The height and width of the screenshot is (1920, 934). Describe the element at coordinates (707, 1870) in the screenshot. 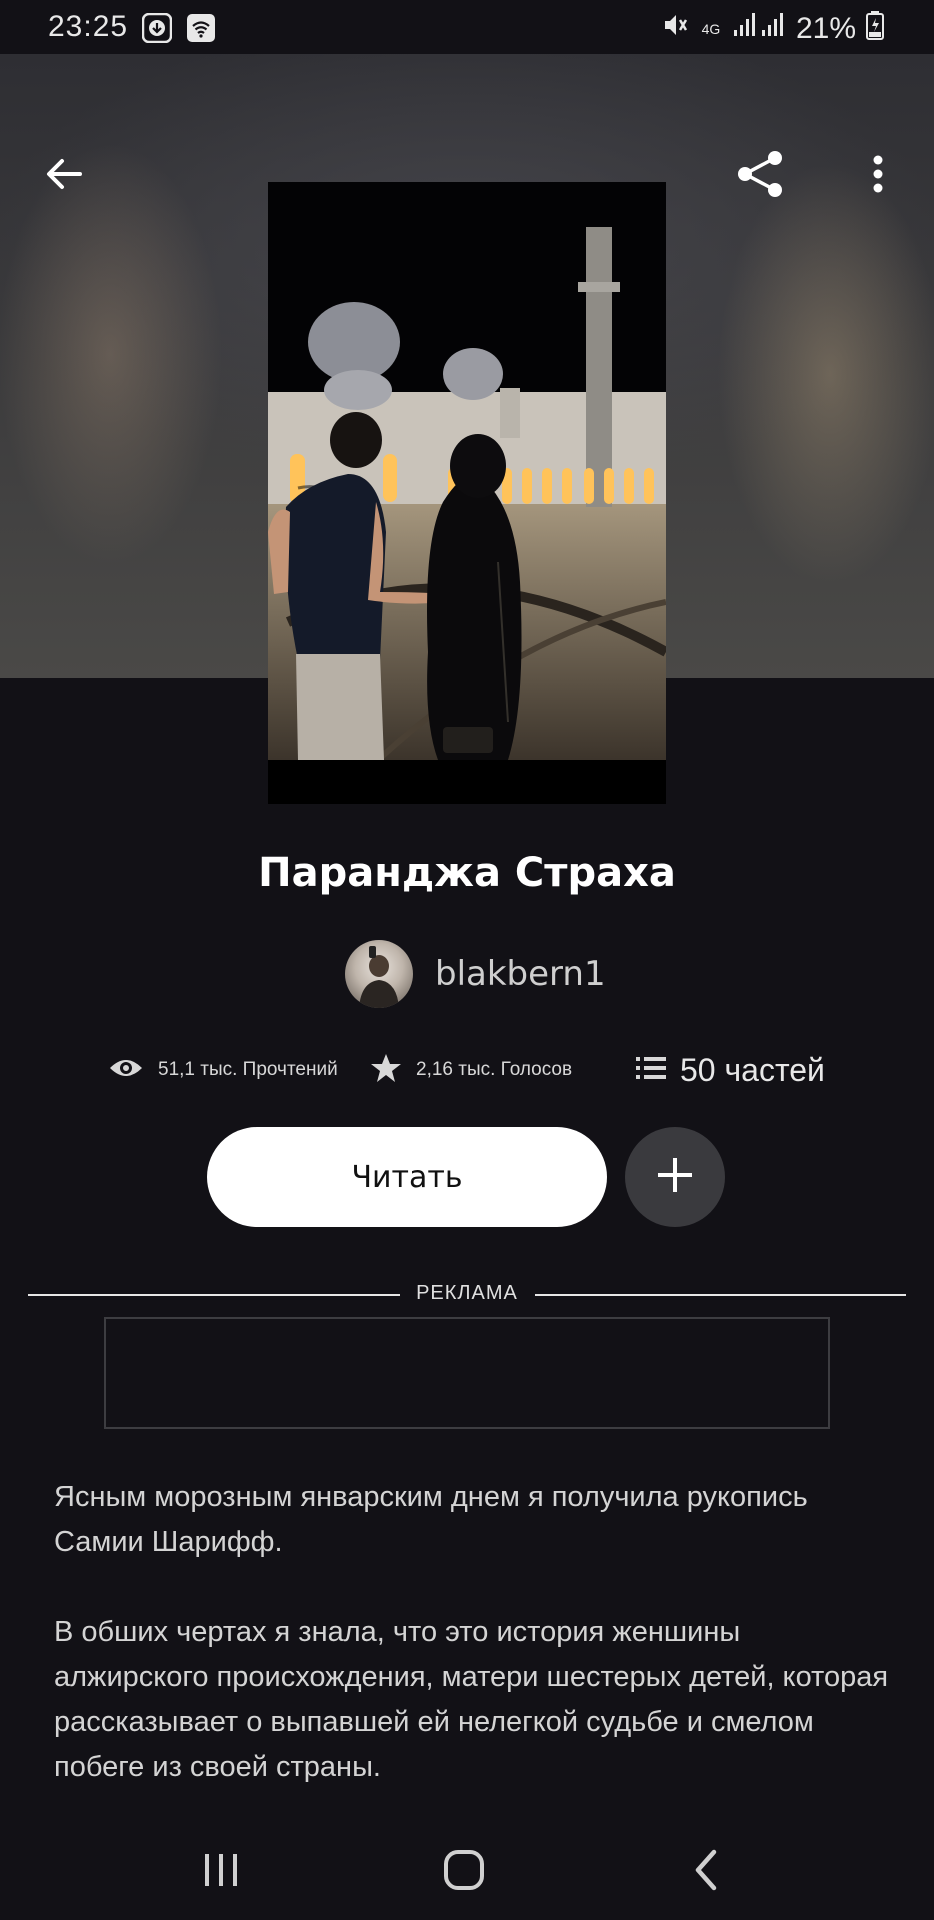

I see `back-nav-icon` at that location.